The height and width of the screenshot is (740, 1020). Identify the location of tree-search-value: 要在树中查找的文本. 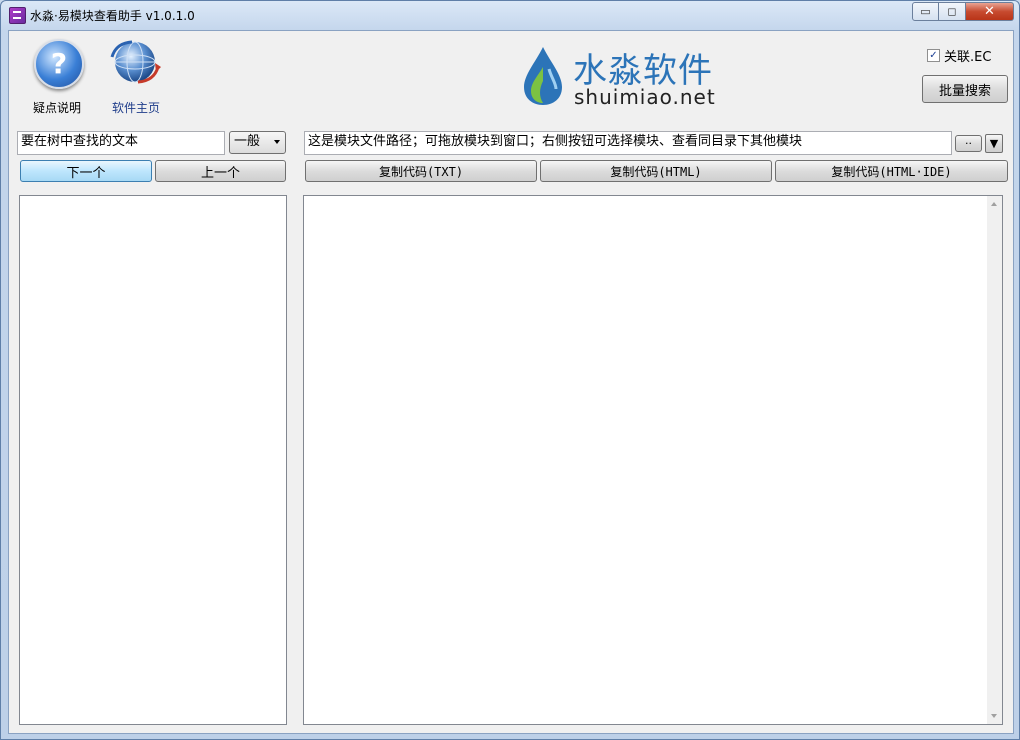
(80, 141).